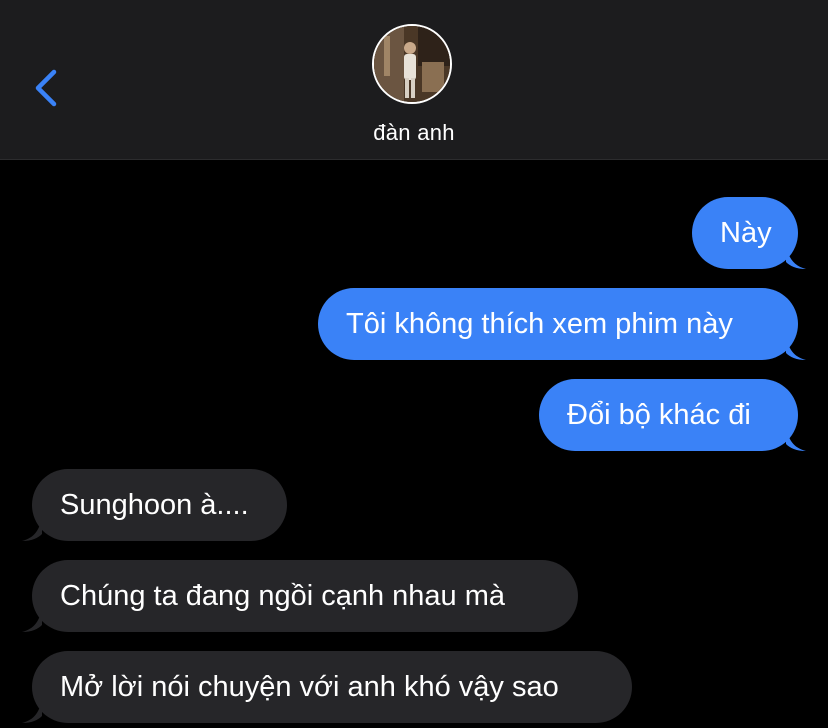  What do you see at coordinates (283, 595) in the screenshot?
I see `message-text: Chúng ta đang ngồi cạnh nhau mà` at bounding box center [283, 595].